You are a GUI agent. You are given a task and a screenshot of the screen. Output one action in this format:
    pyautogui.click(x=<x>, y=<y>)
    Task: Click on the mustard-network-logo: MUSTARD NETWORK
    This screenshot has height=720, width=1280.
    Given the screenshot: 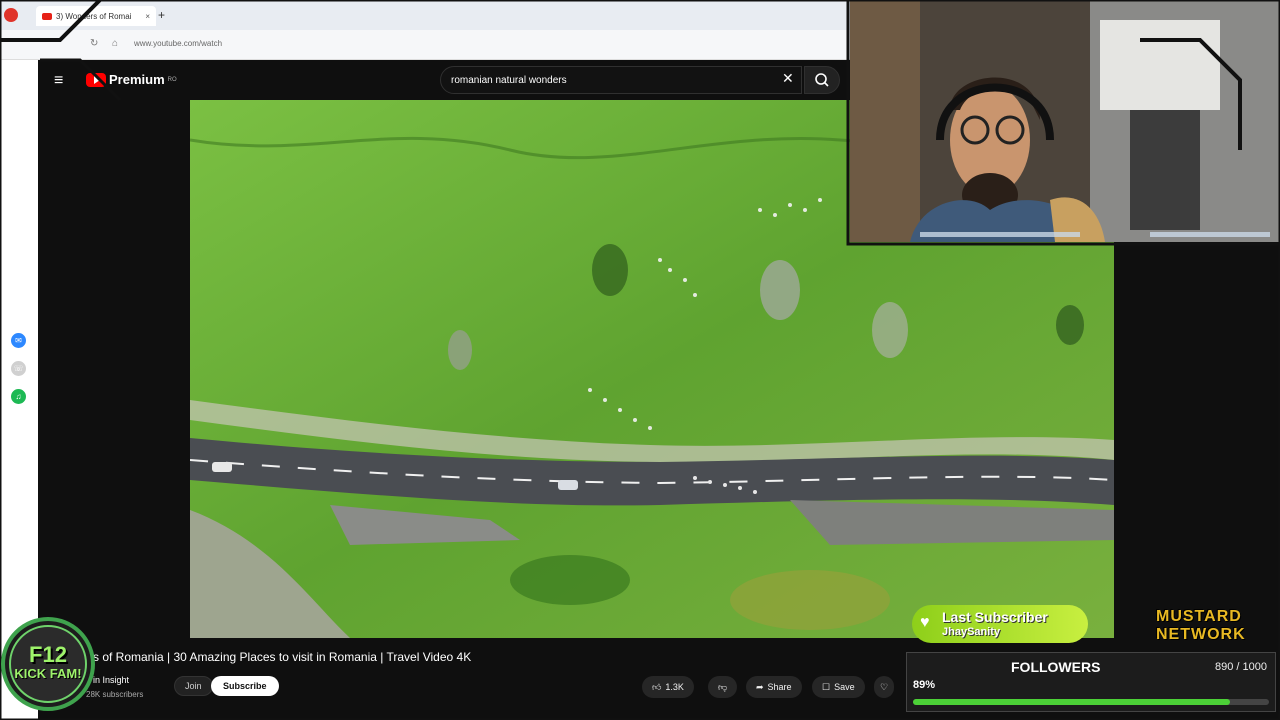 What is the action you would take?
    pyautogui.click(x=1216, y=626)
    